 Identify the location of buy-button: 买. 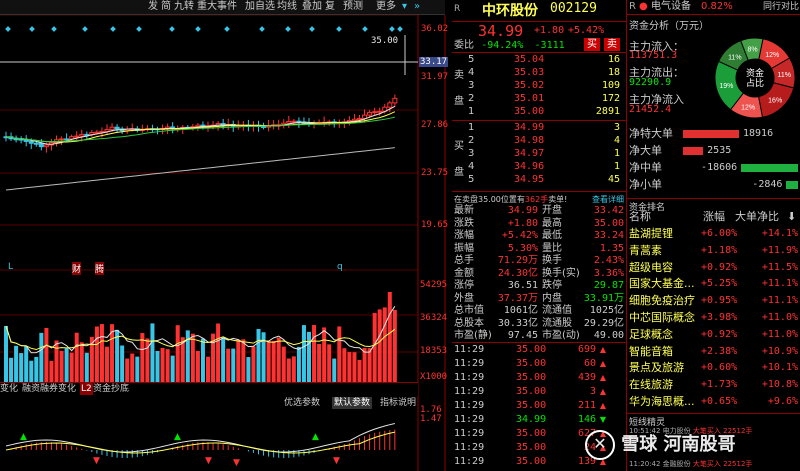
(592, 44).